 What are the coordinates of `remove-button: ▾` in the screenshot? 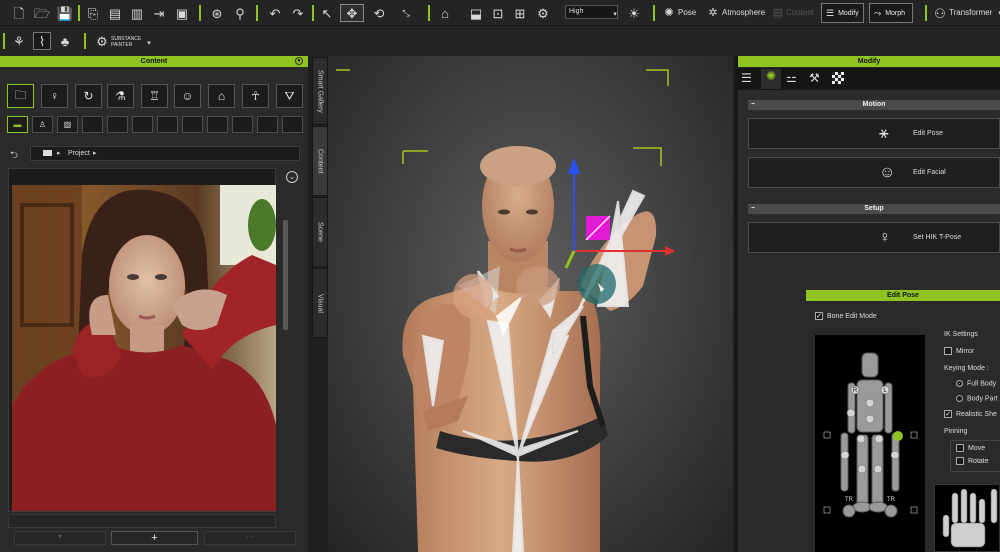 It's located at (60, 538).